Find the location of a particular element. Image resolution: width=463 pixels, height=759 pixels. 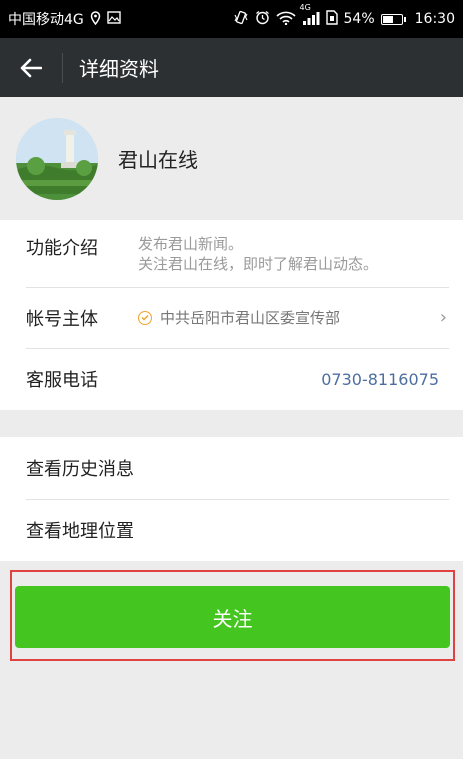

title-bar: 详细资料 is located at coordinates (231, 67).